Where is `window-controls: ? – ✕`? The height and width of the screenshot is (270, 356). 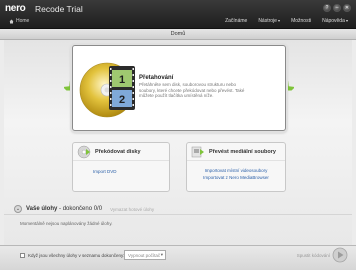 window-controls: ? – ✕ is located at coordinates (337, 8).